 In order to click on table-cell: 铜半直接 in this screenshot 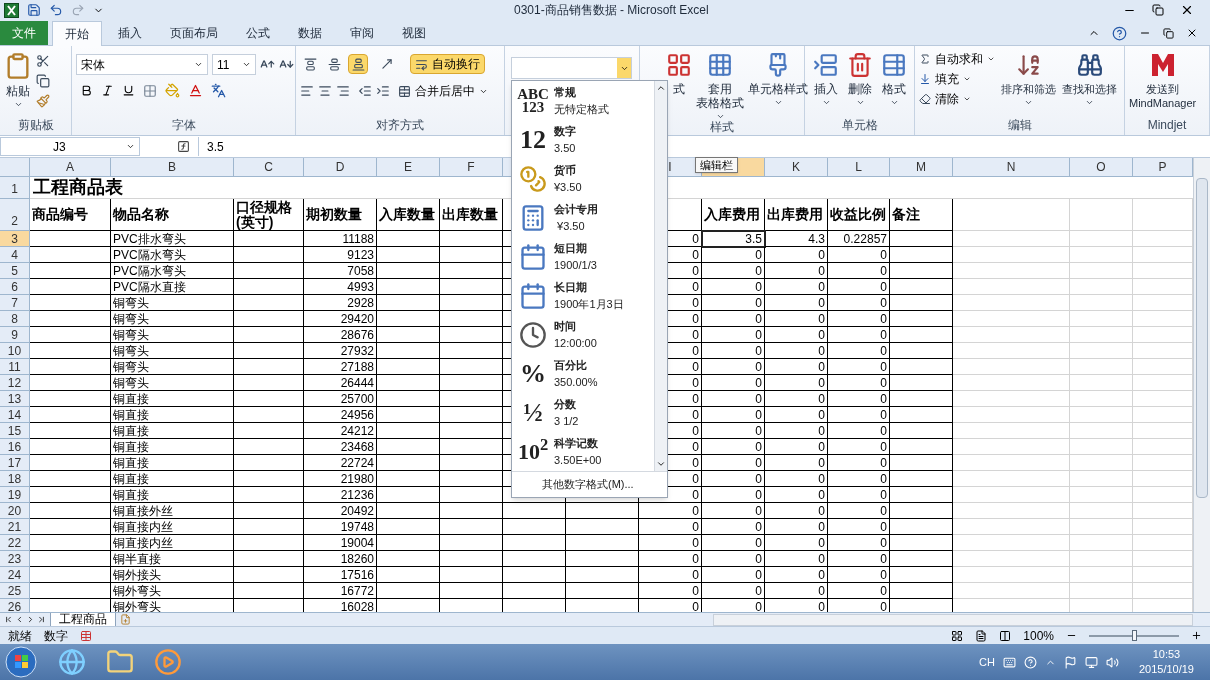, I will do `click(172, 559)`.